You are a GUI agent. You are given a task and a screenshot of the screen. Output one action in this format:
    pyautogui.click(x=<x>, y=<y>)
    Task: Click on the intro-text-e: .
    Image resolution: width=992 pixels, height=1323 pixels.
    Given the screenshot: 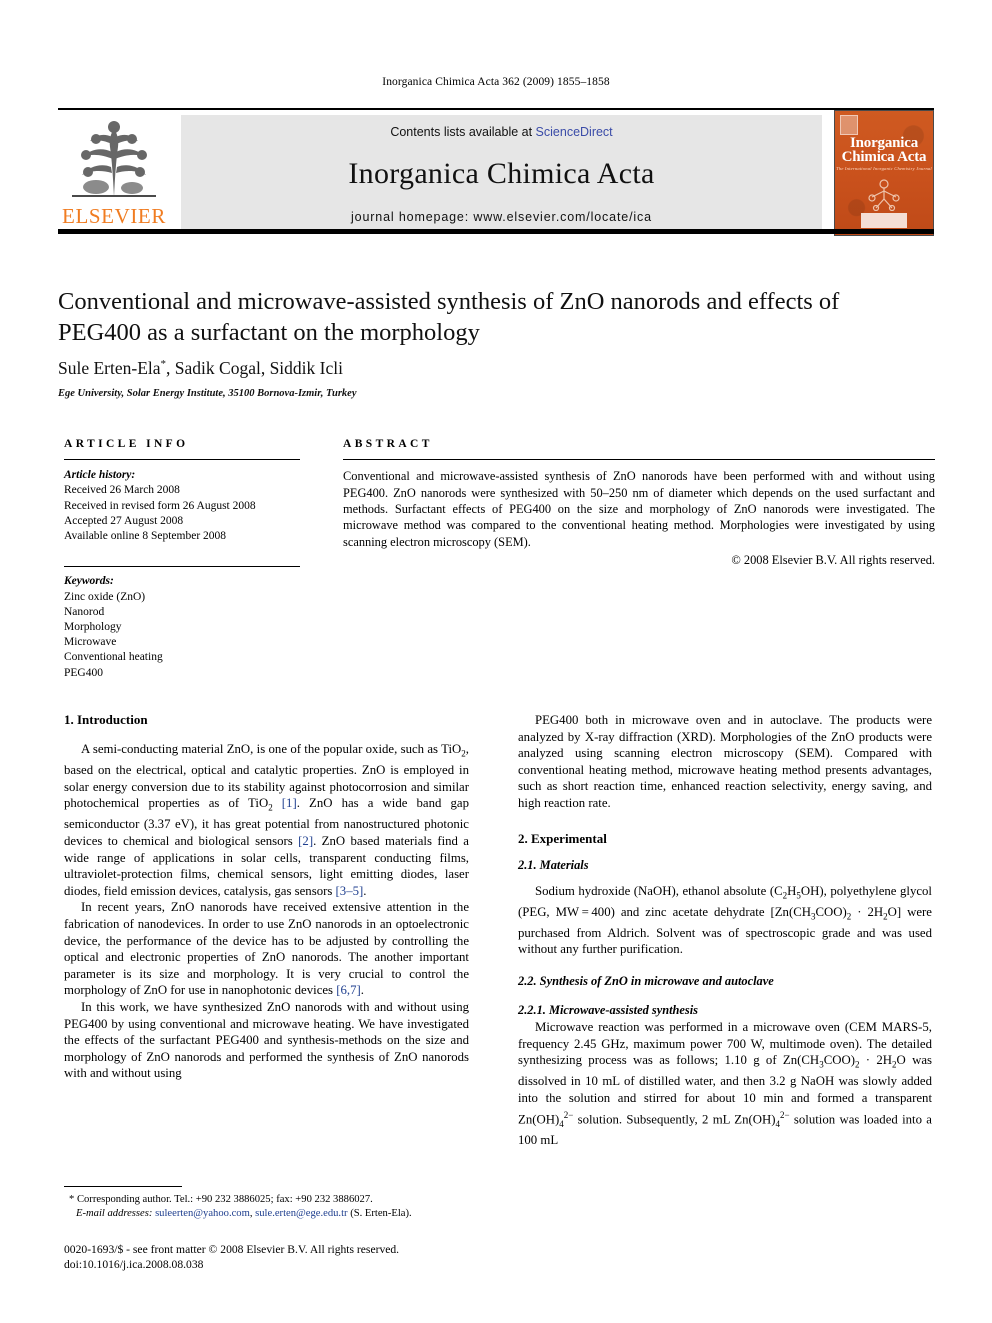 What is the action you would take?
    pyautogui.click(x=365, y=890)
    